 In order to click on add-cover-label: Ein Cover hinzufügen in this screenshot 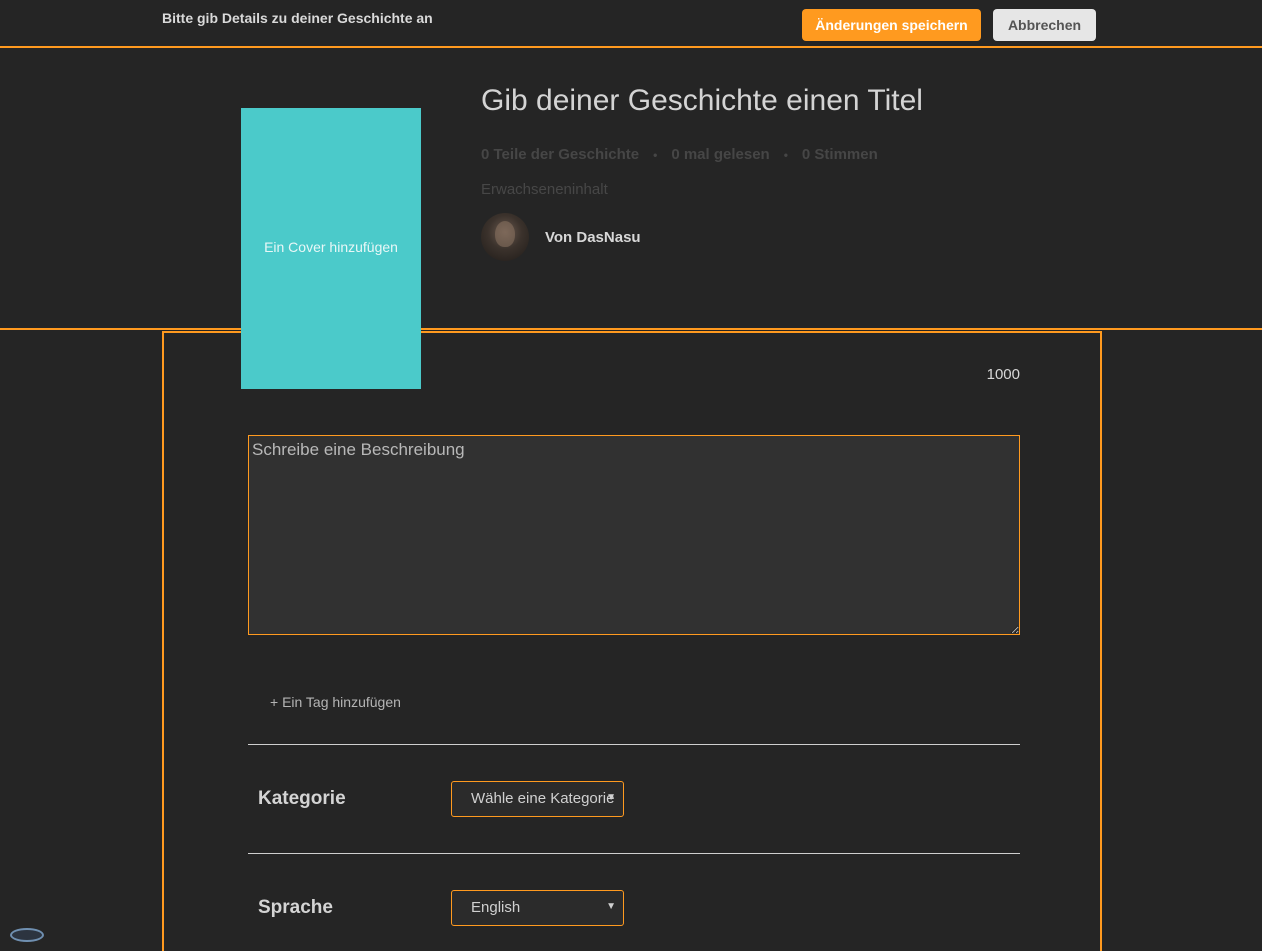, I will do `click(331, 247)`.